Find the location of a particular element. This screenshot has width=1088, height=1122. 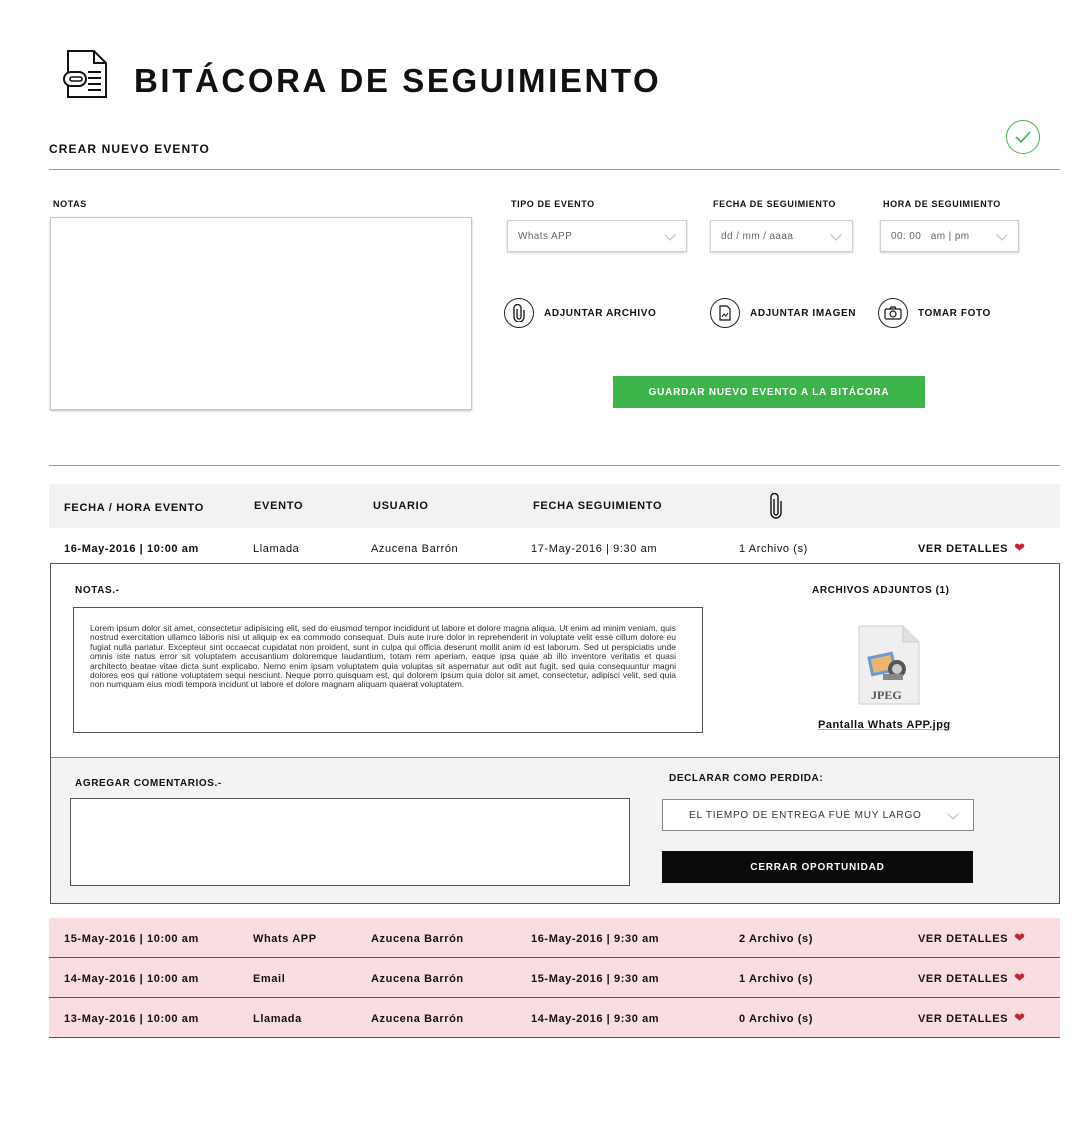

header-user: USUARIO is located at coordinates (401, 506).